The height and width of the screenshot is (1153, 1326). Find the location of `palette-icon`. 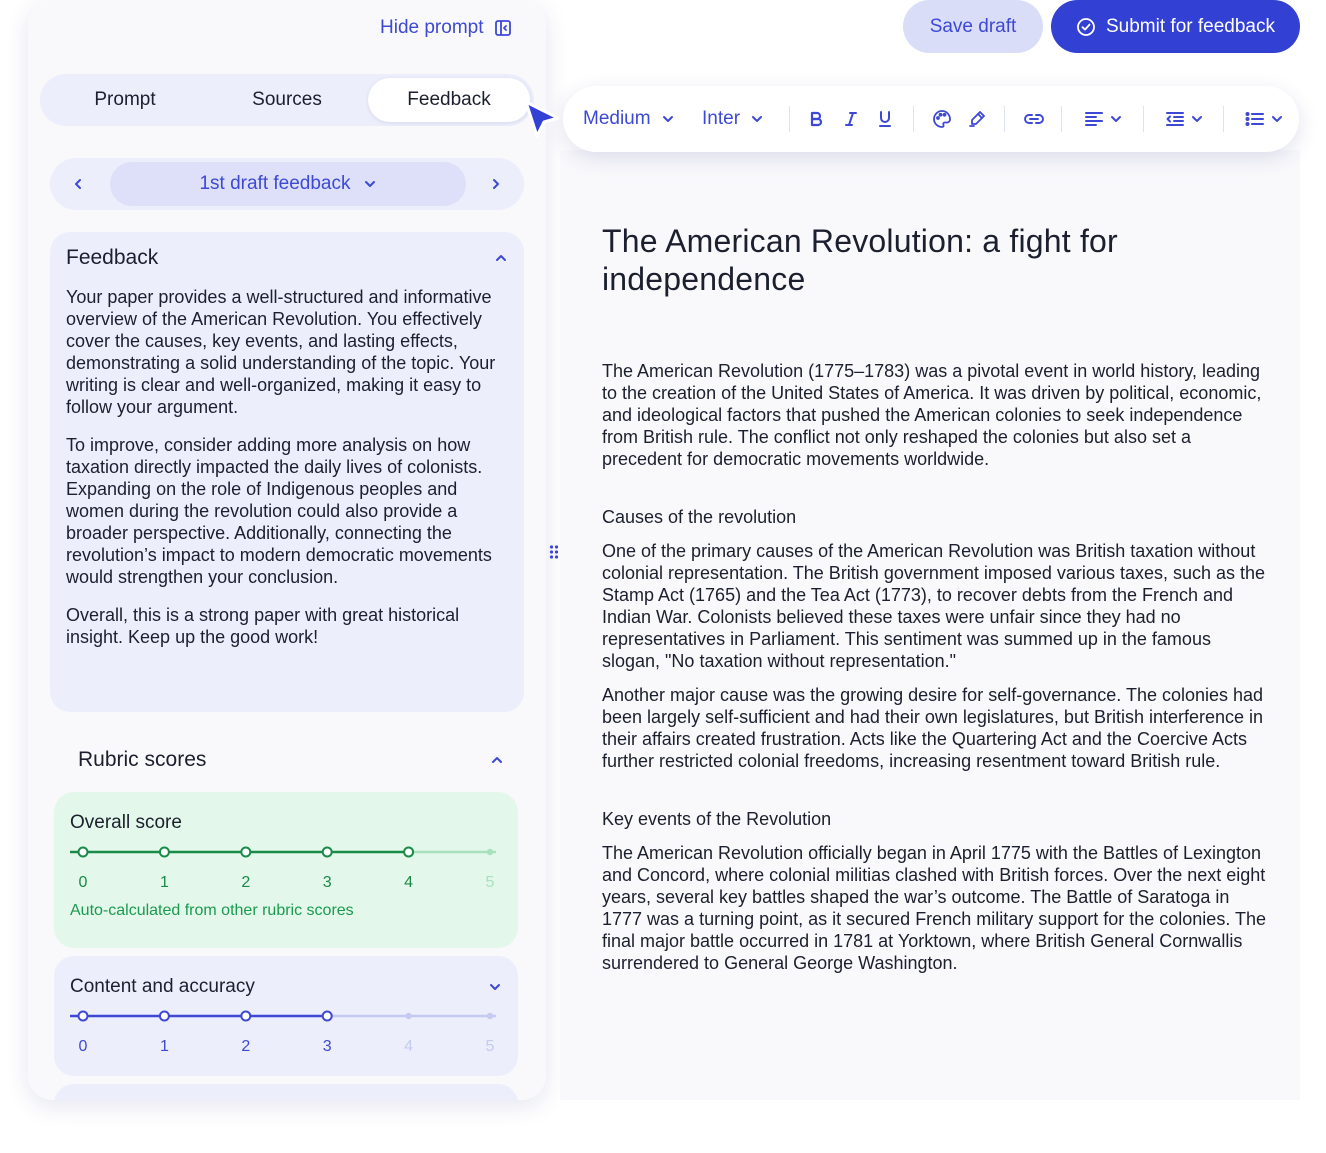

palette-icon is located at coordinates (942, 119).